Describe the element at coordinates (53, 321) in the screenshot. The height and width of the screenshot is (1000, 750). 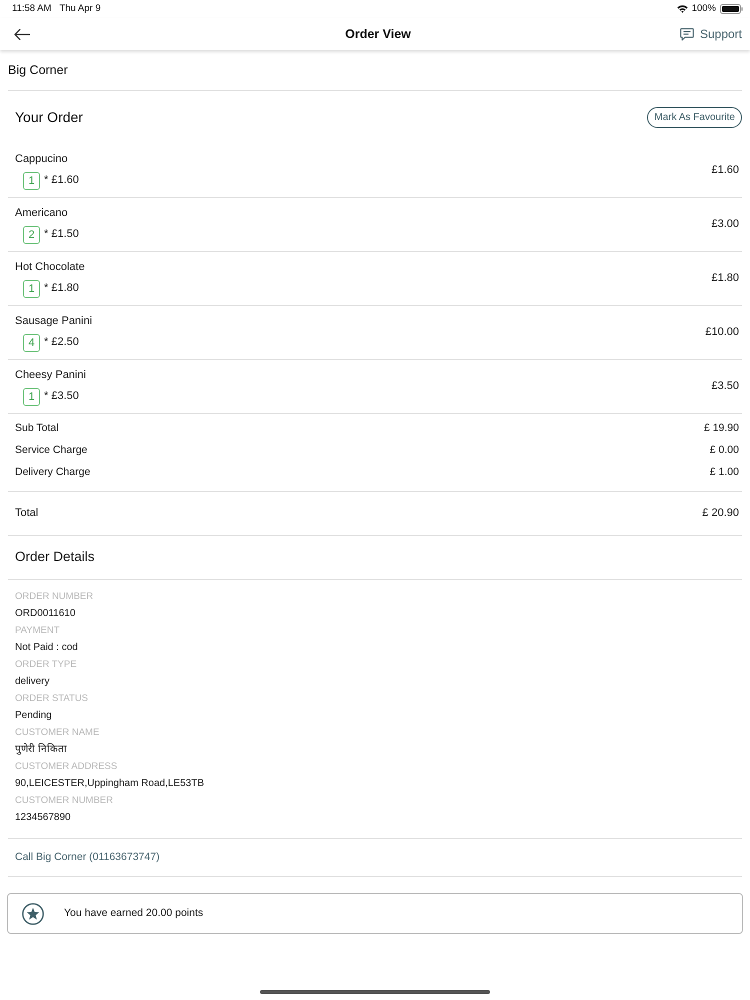
I see `item-name: Sausage Panini` at that location.